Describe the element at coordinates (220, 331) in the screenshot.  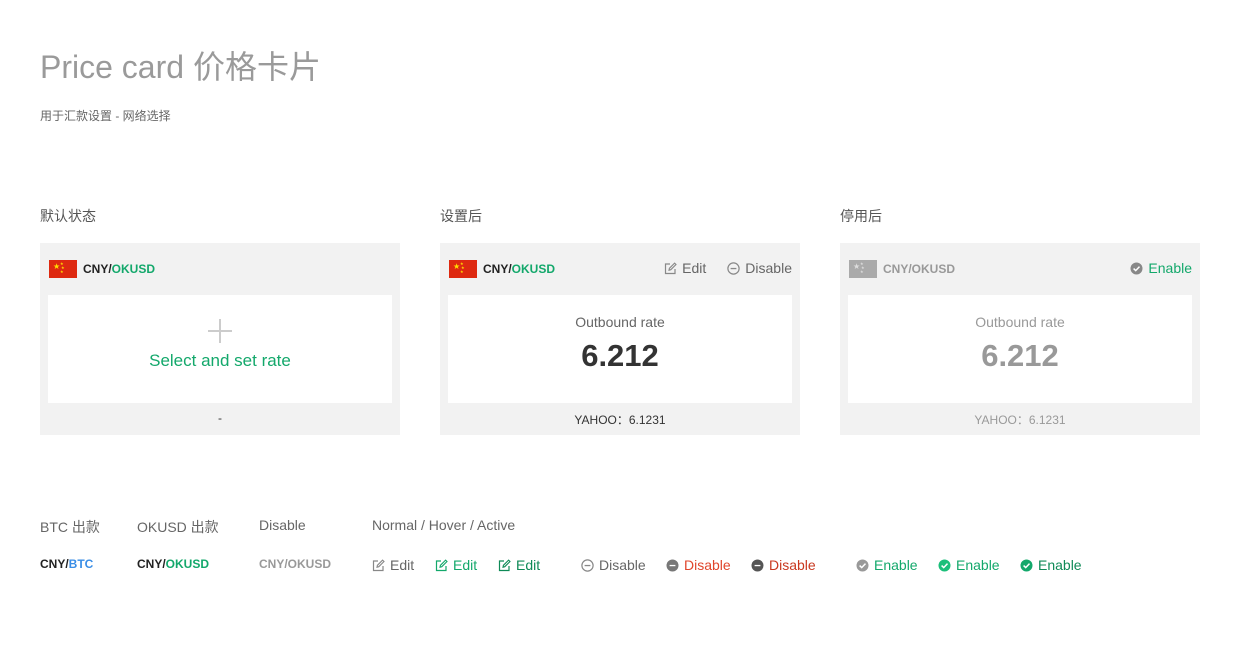
I see `plus-icon` at that location.